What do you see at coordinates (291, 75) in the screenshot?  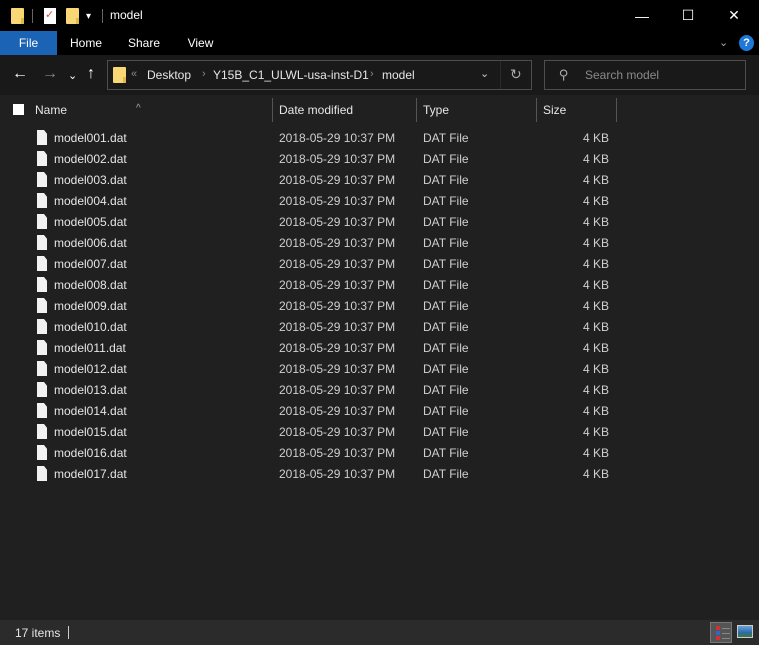 I see `breadcrumb-folder: Y15B_C1_ULWL-usa-inst-D1` at bounding box center [291, 75].